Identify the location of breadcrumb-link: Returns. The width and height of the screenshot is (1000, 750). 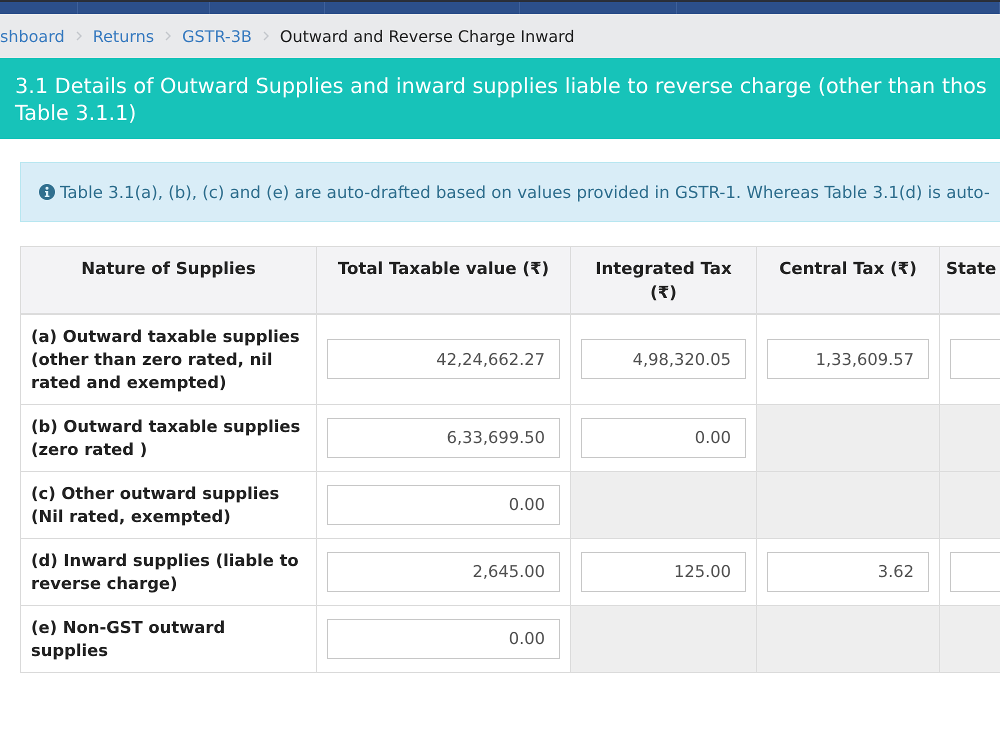
(123, 36).